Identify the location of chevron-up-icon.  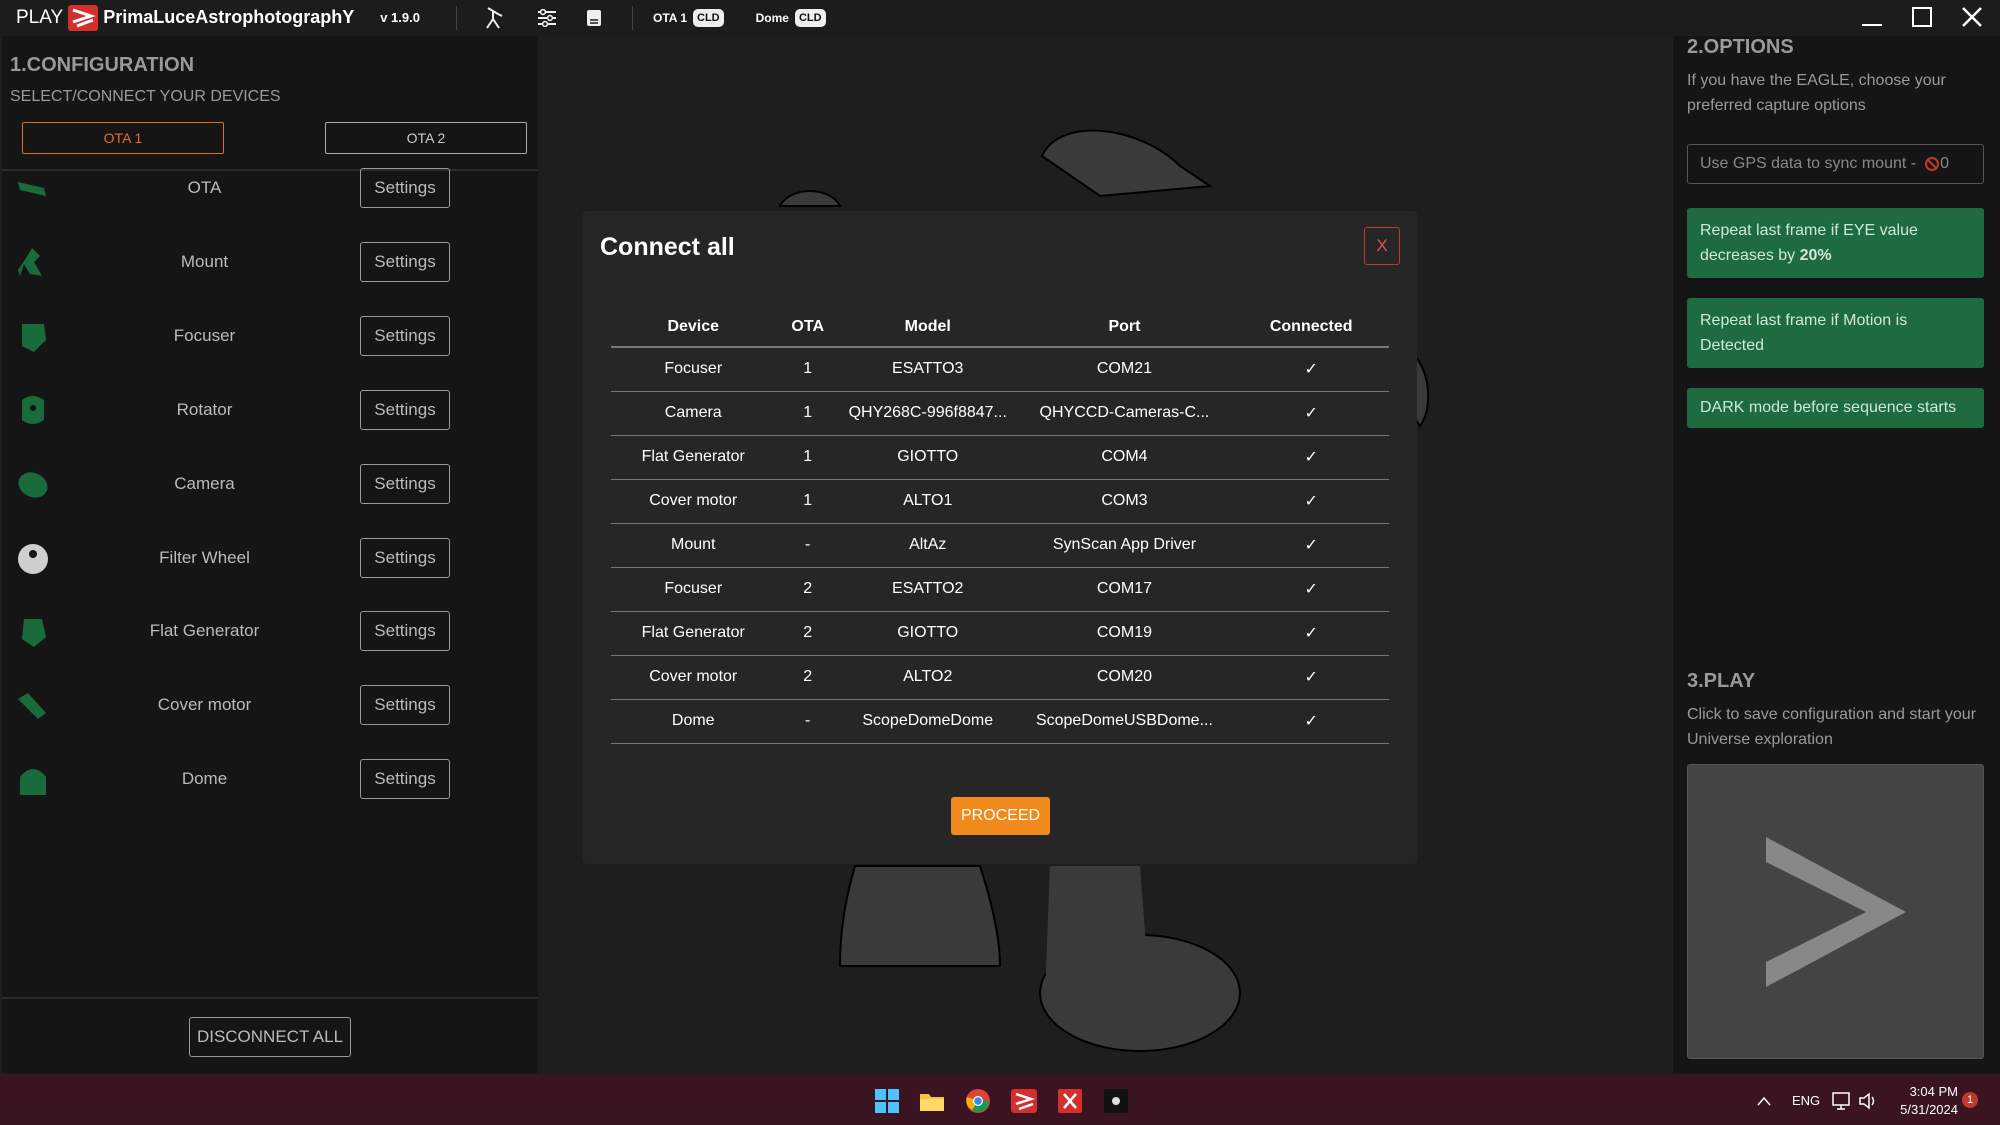
(1764, 1101).